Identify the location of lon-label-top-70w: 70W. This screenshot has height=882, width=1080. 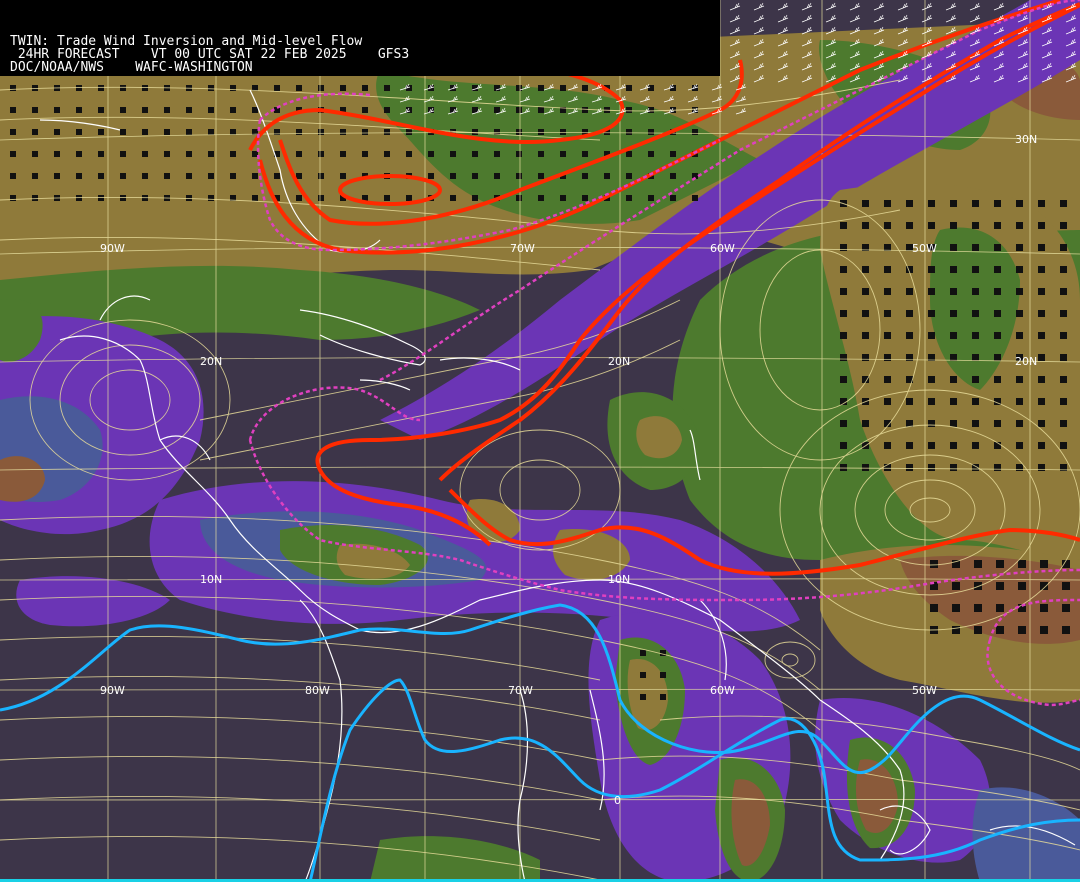
(522, 248).